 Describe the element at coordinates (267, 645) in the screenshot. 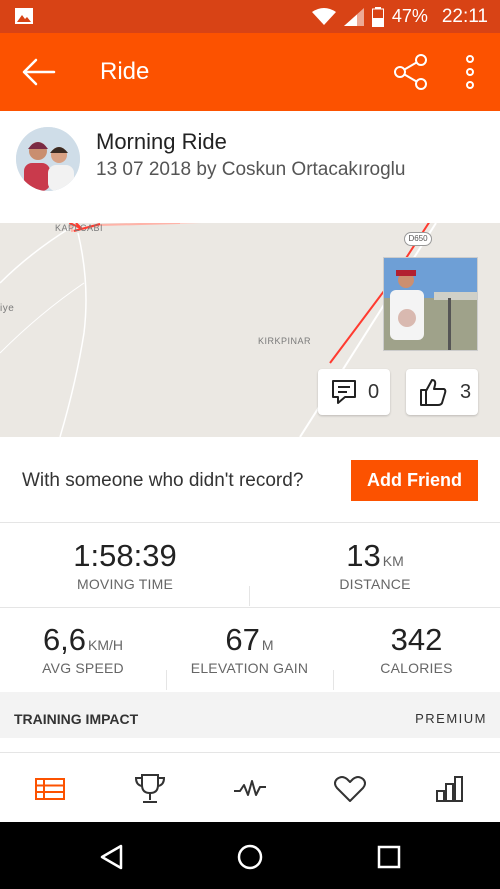

I see `elevation-unit: M` at that location.